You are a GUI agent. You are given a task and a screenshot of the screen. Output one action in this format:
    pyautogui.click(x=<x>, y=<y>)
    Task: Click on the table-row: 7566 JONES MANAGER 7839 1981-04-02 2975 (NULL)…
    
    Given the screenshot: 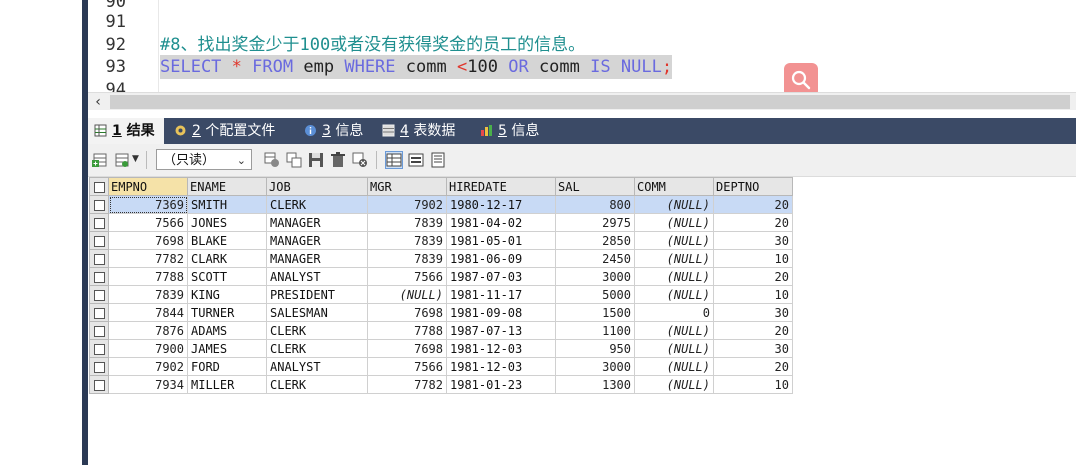 What is the action you would take?
    pyautogui.click(x=441, y=222)
    